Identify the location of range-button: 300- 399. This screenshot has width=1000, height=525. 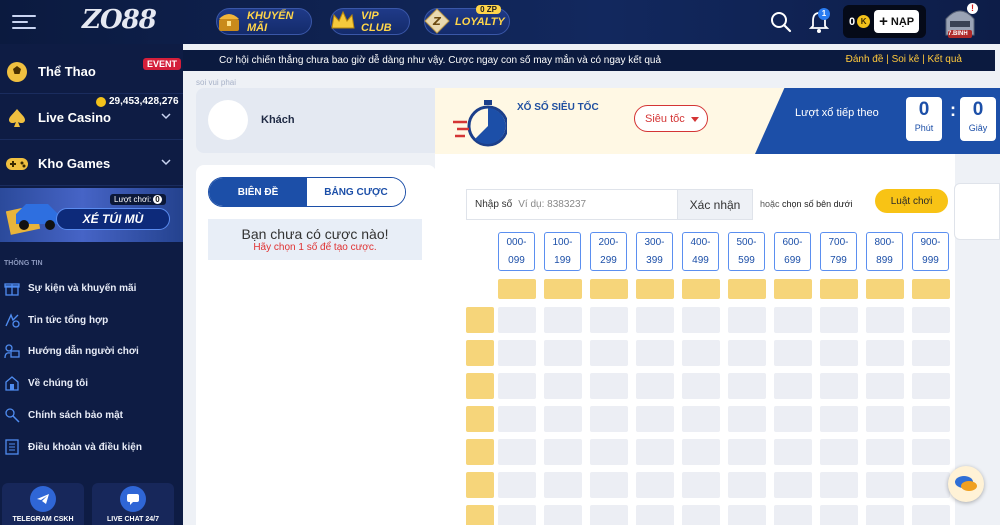
(654, 251).